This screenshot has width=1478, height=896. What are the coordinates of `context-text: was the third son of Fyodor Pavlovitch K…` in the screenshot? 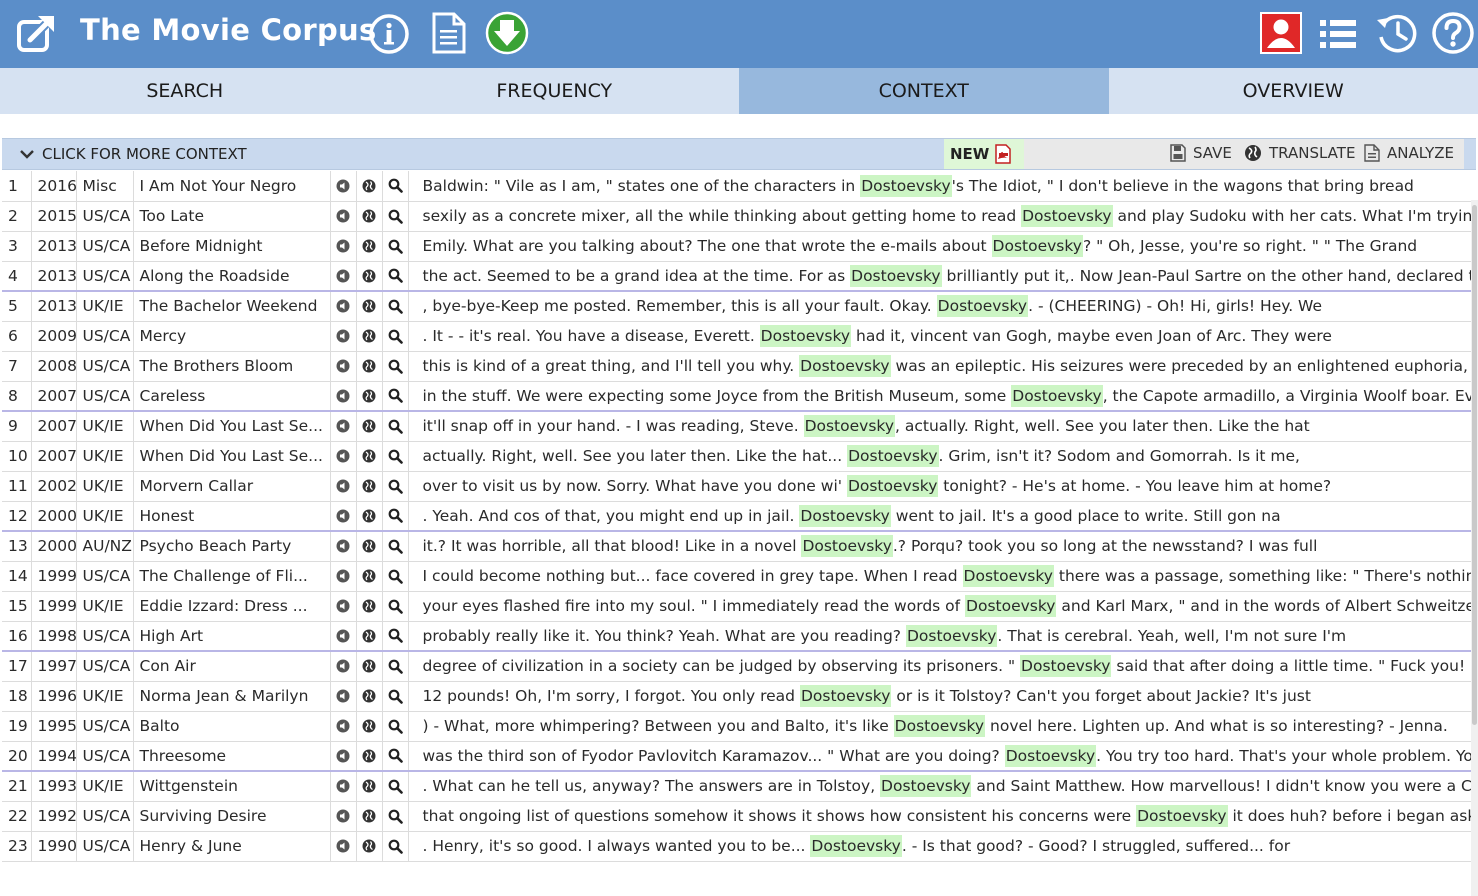 It's located at (940, 756).